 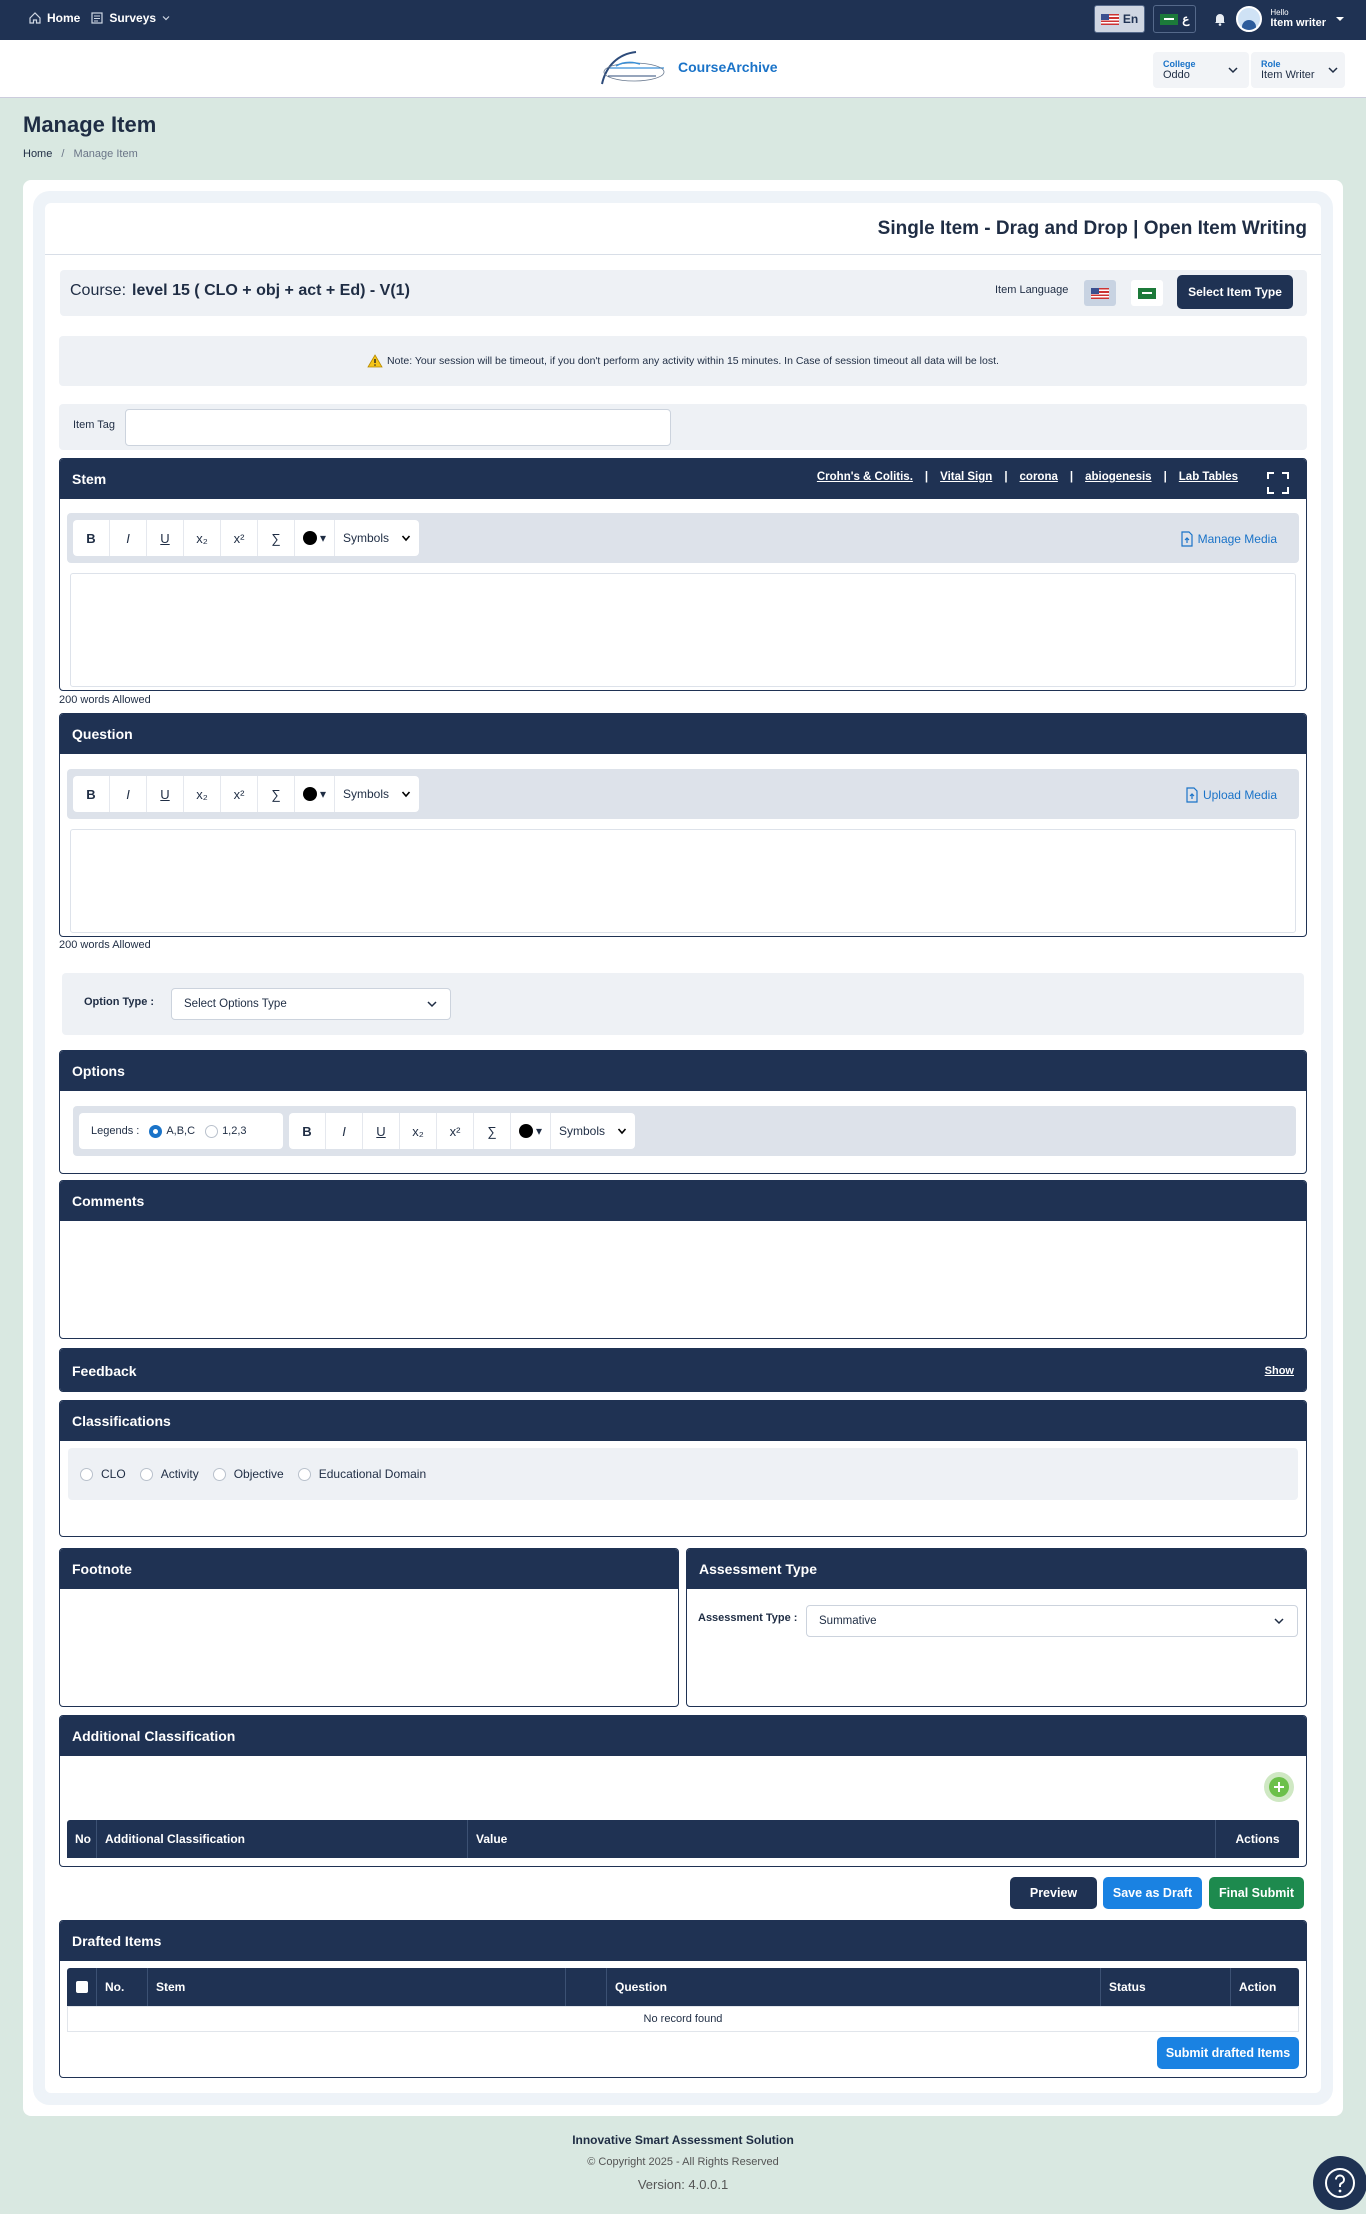 I want to click on drafted-empty-row: No record found, so click(x=683, y=2019).